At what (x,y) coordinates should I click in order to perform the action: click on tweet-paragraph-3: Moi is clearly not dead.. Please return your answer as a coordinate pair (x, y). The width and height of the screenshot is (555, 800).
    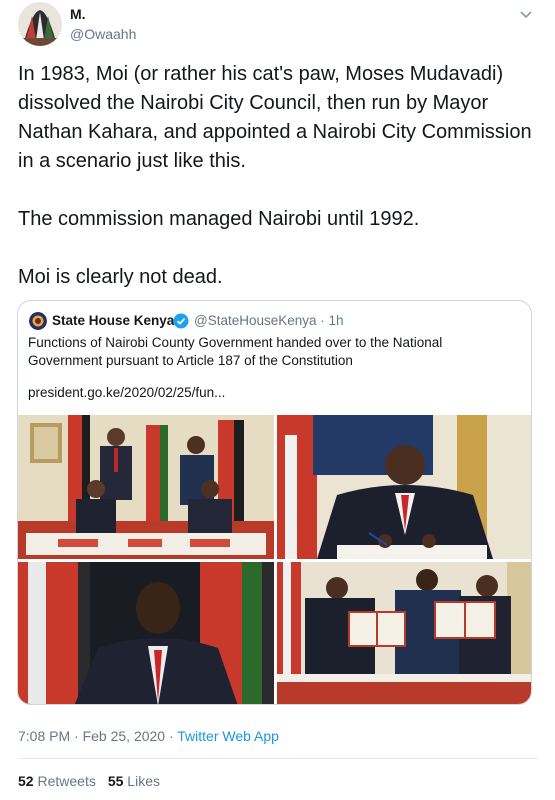
    Looking at the image, I should click on (120, 277).